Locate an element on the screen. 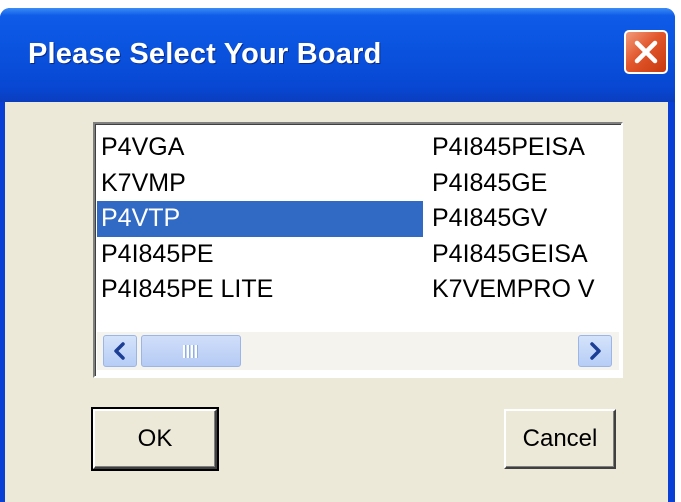  list-item-p4i845geisa: P4I845GEISA is located at coordinates (524, 255).